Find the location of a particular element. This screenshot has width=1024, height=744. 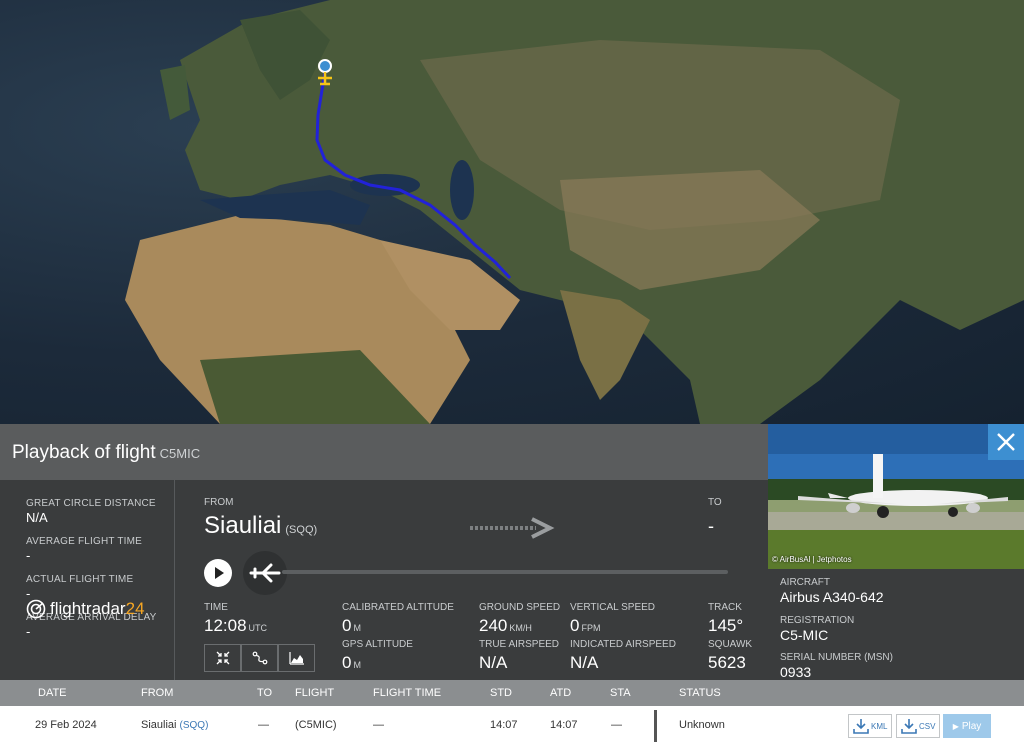

row-to: — is located at coordinates (263, 725).